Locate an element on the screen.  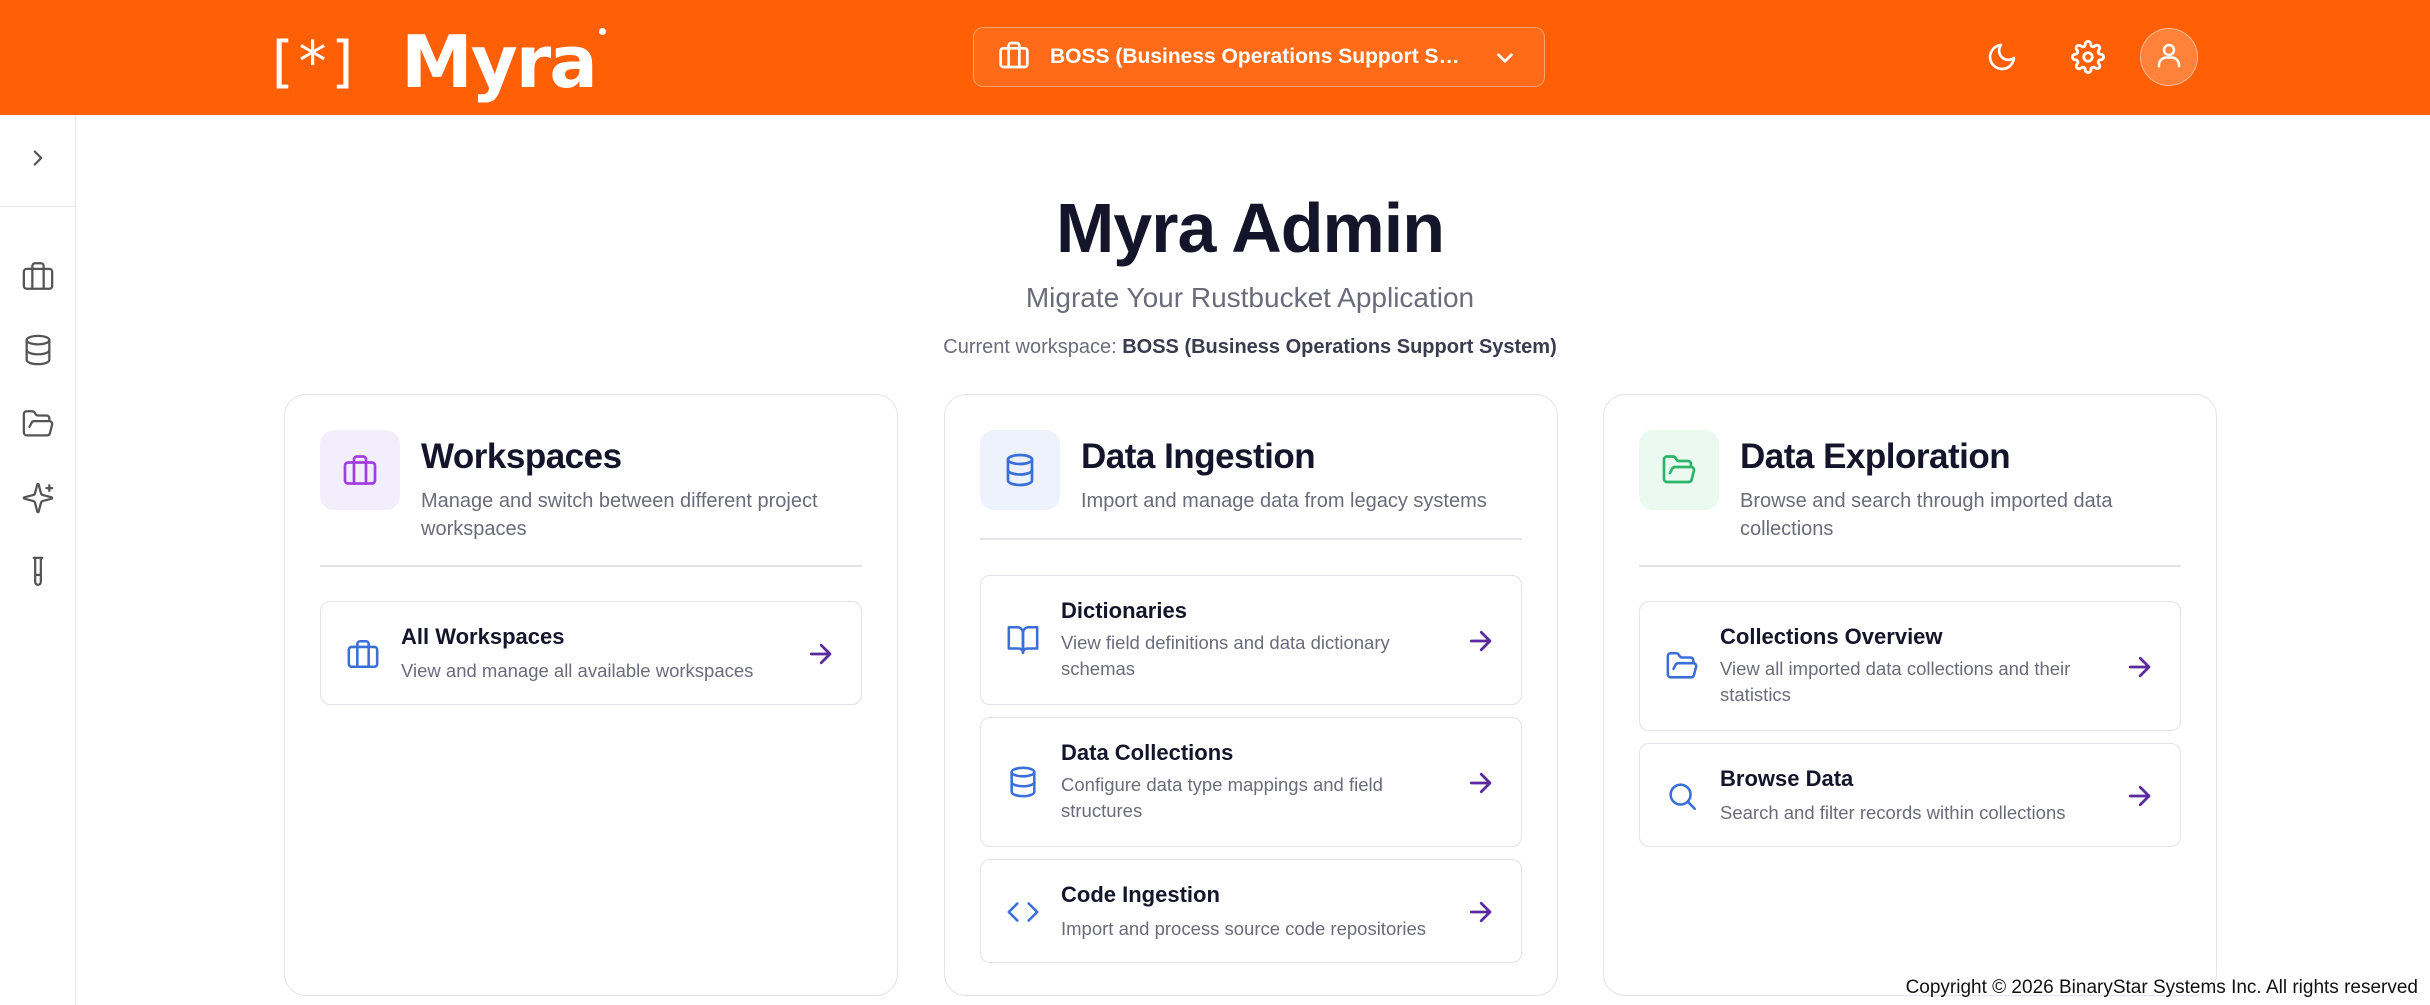
sidebar-item-data-exploration is located at coordinates (38, 426).